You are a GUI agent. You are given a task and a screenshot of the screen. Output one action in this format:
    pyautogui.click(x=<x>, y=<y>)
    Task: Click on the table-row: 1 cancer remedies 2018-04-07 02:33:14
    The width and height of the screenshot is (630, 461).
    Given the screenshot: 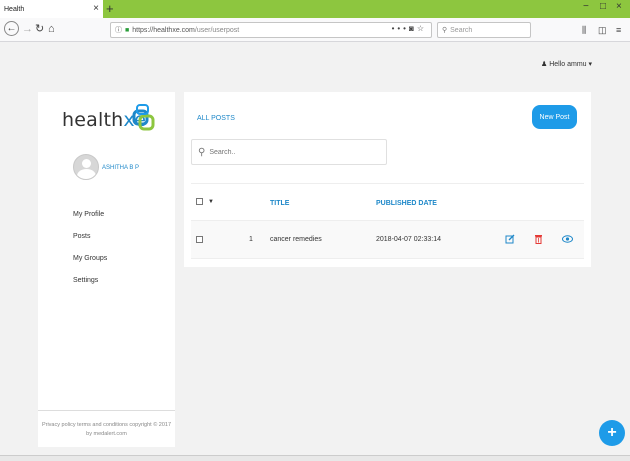 What is the action you would take?
    pyautogui.click(x=387, y=240)
    